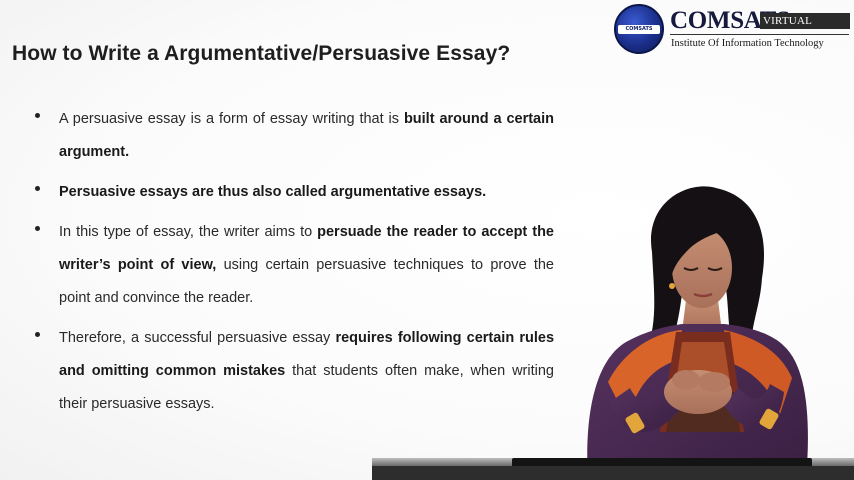  I want to click on desk, so click(613, 473).